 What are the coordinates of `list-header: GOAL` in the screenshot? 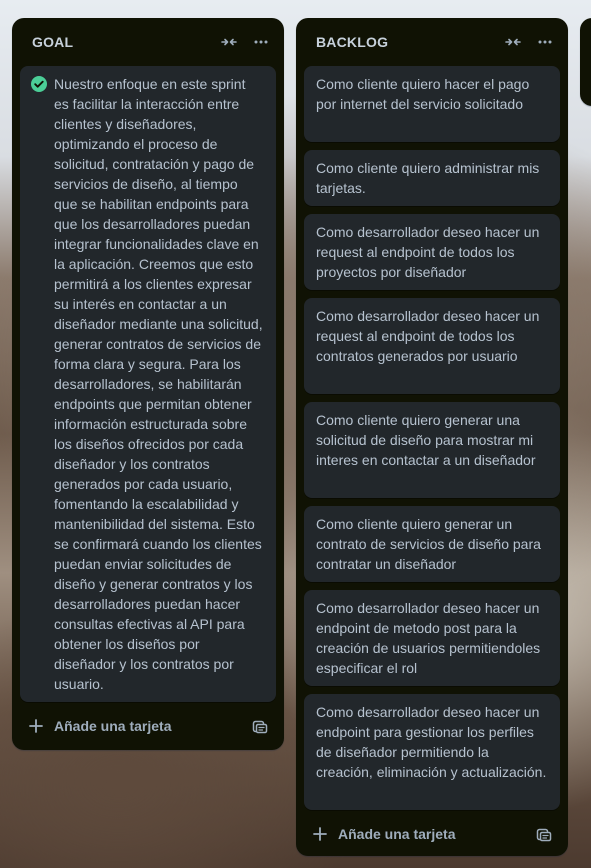 It's located at (148, 42).